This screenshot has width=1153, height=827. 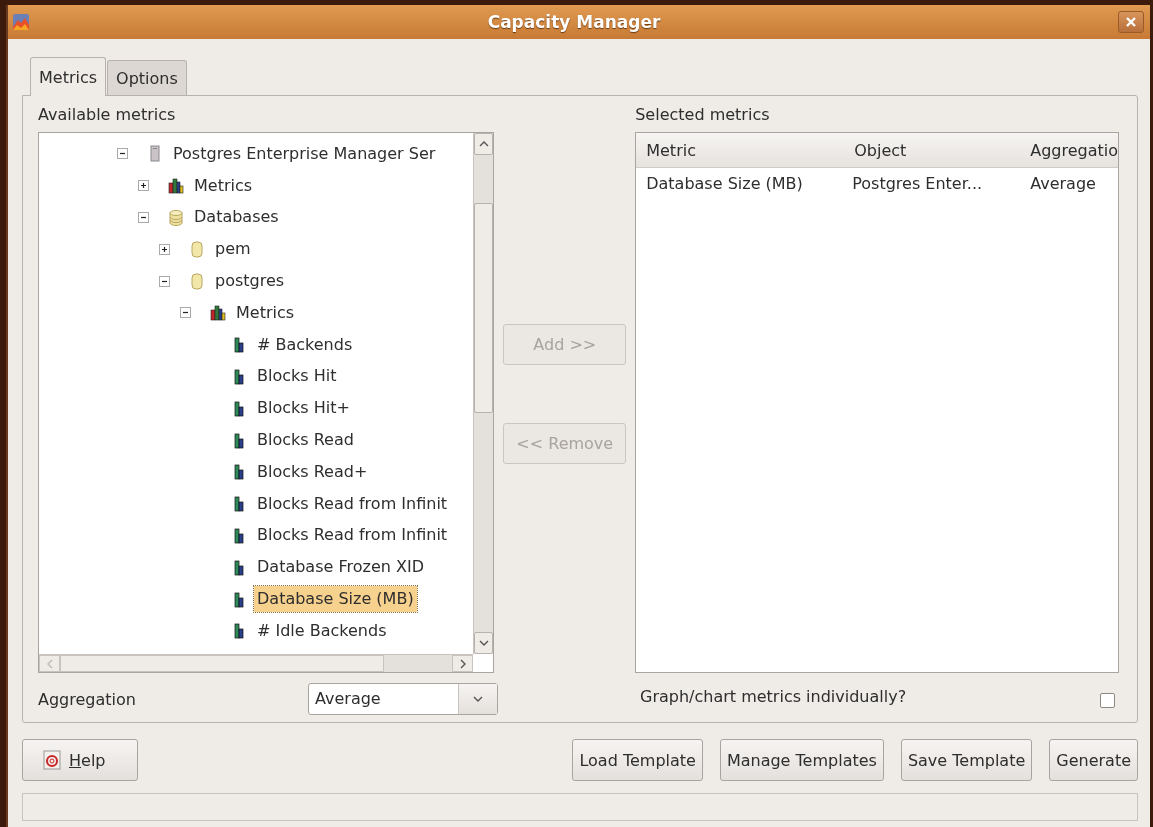 I want to click on app-icon, so click(x=21, y=22).